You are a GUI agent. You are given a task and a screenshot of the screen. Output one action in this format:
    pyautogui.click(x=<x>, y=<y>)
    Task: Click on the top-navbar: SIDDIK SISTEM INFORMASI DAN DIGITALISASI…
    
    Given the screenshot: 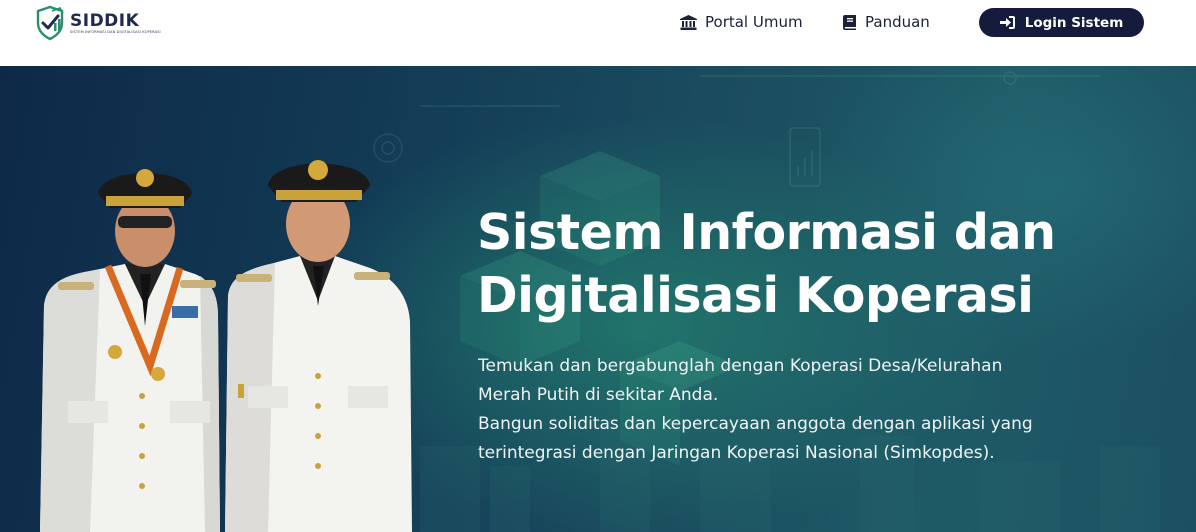 What is the action you would take?
    pyautogui.click(x=598, y=33)
    